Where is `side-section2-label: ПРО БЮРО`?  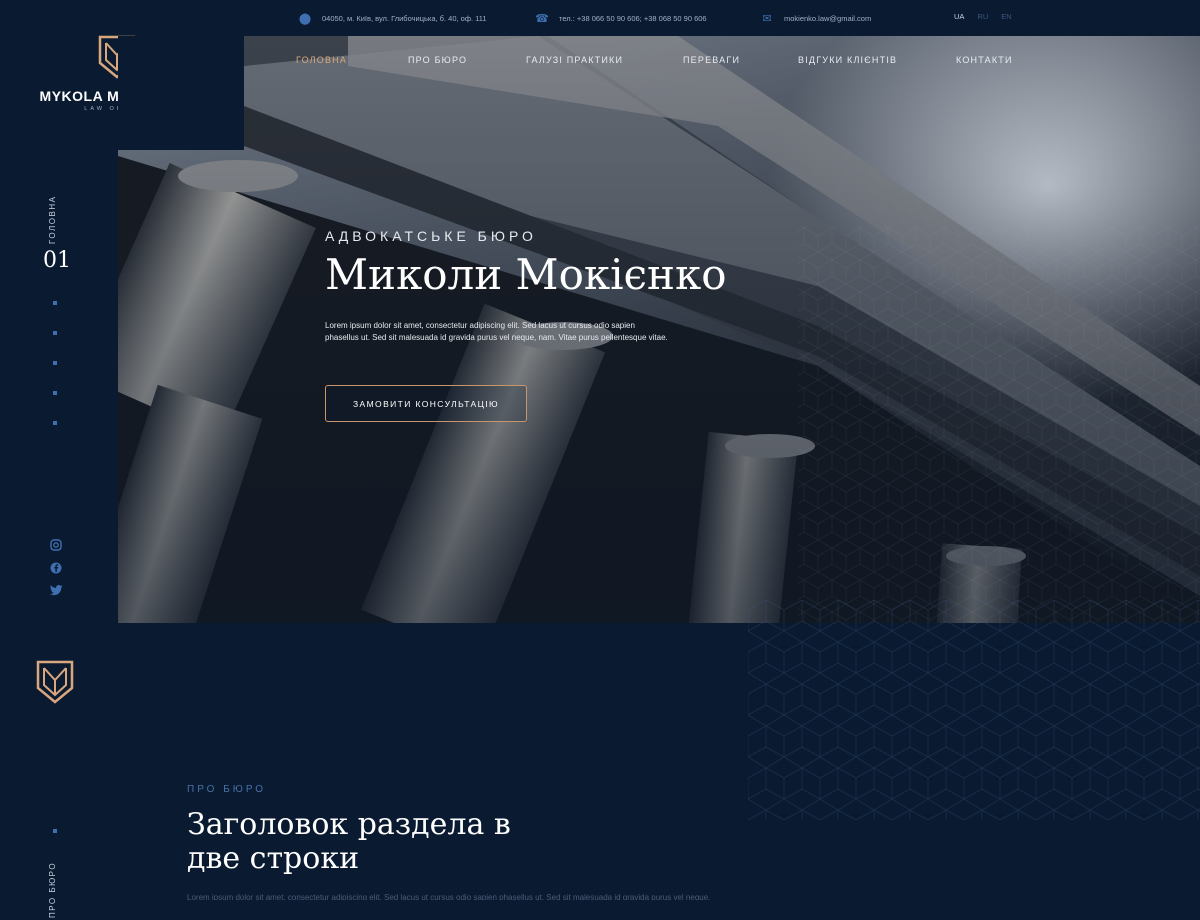
side-section2-label: ПРО БЮРО is located at coordinates (52, 889).